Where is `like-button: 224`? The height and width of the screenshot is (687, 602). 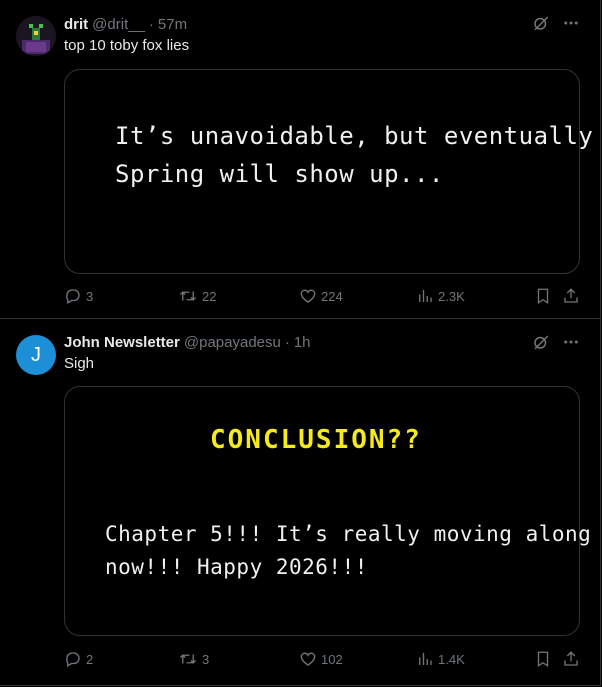 like-button: 224 is located at coordinates (321, 296).